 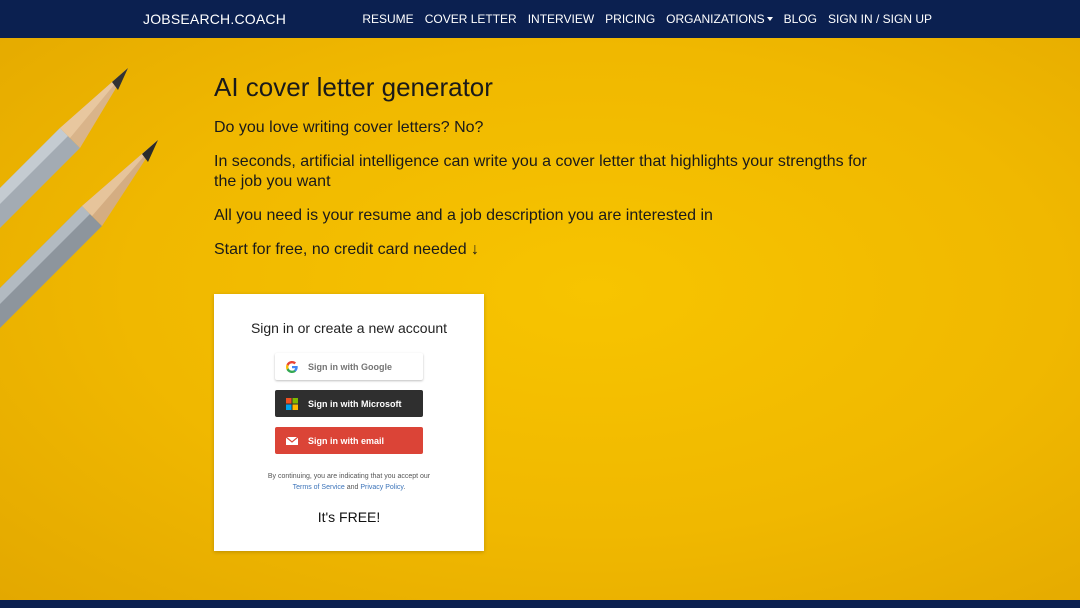 I want to click on nav-organizations-dropdown: ORGANIZATIONS, so click(x=719, y=19).